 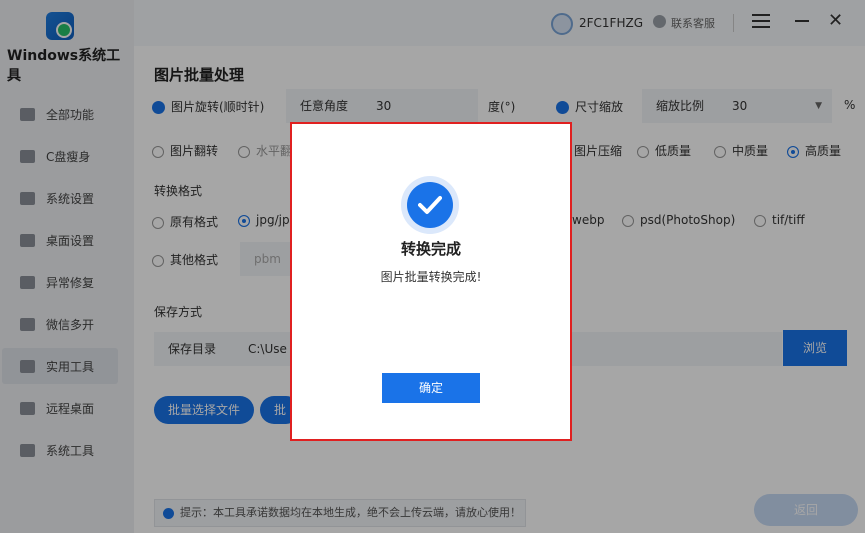 I want to click on check-circle-icon, so click(x=430, y=205).